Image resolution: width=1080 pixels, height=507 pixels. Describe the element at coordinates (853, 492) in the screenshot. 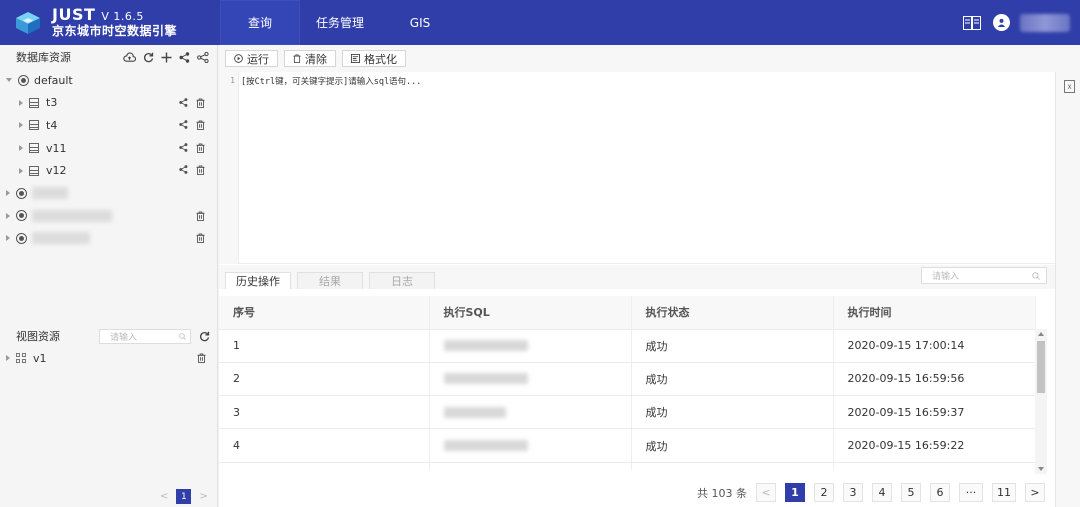

I see `page-button-3: 3` at that location.